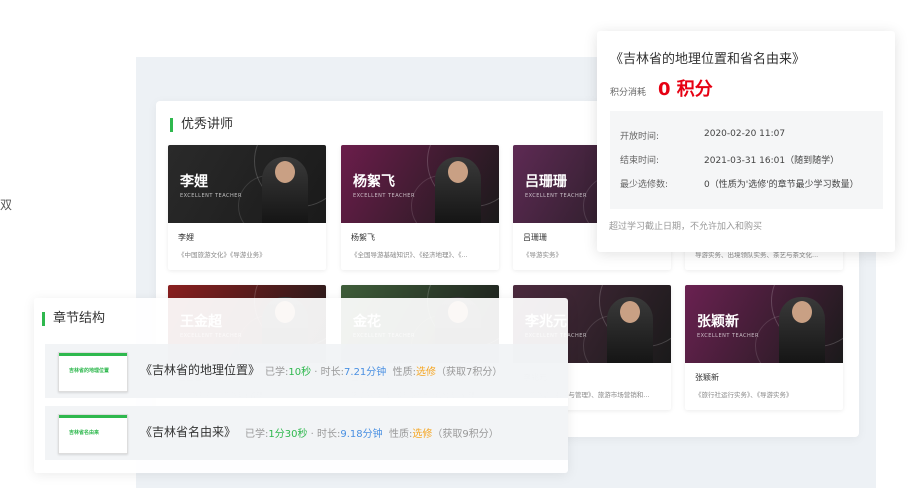 Image resolution: width=910 pixels, height=488 pixels. Describe the element at coordinates (535, 237) in the screenshot. I see `lecturer-name: 吕珊珊` at that location.